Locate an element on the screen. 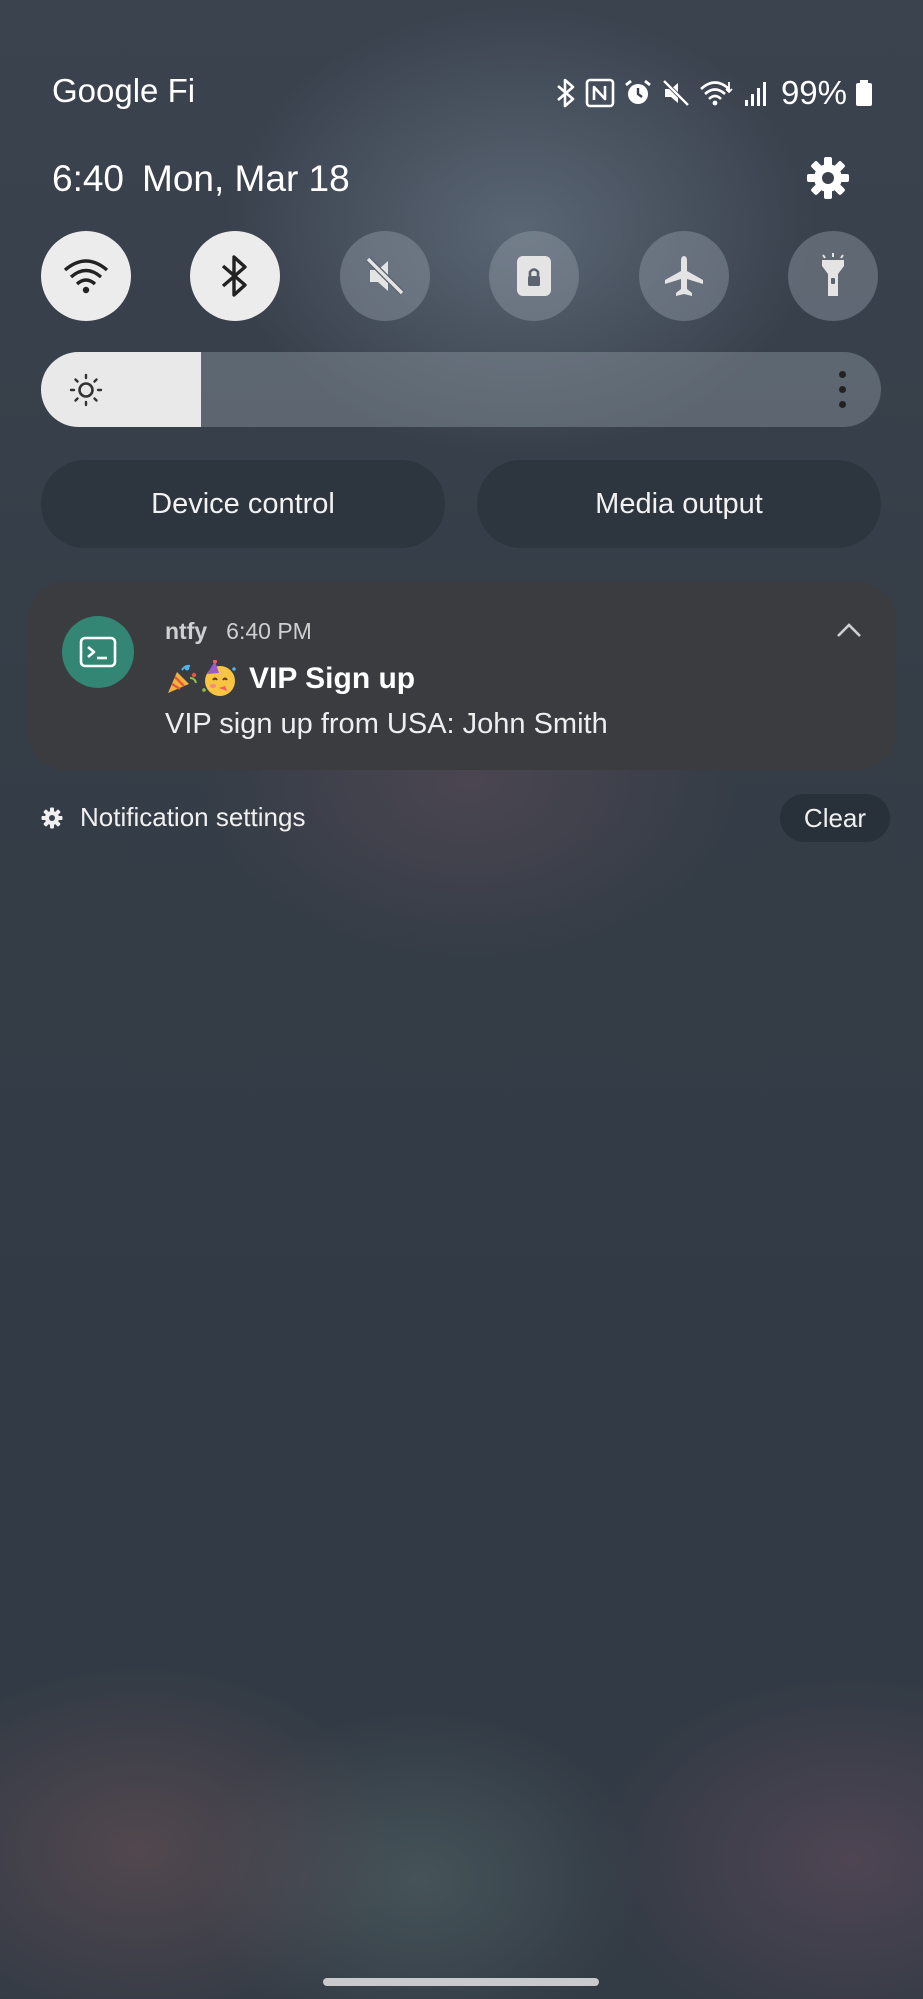  brightness-sun-icon is located at coordinates (86, 390).